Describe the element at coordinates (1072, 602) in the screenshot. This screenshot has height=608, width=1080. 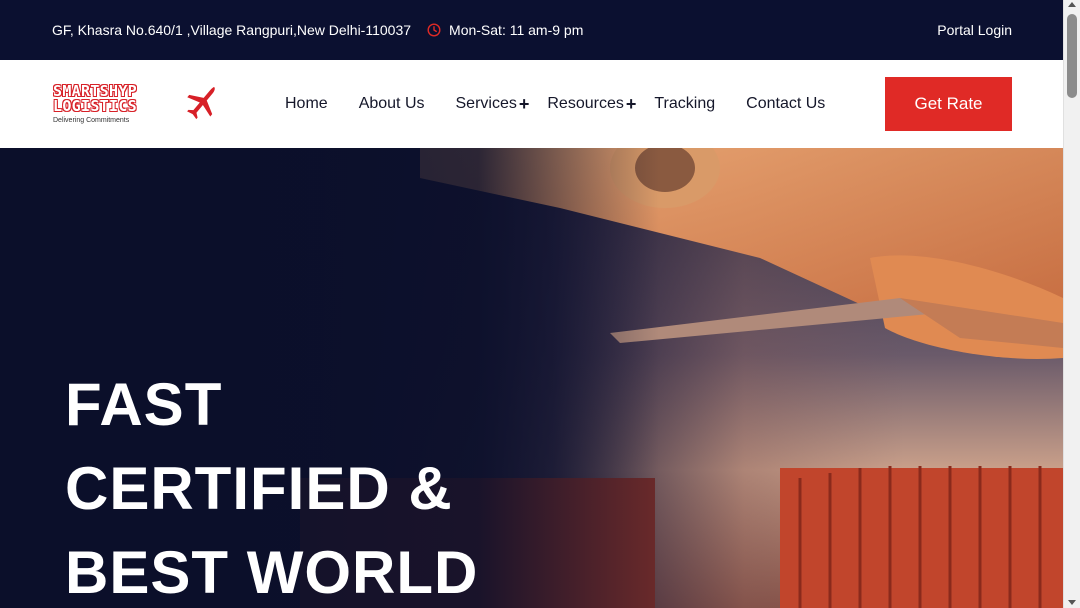
I see `scroll-down-arrow-icon` at that location.